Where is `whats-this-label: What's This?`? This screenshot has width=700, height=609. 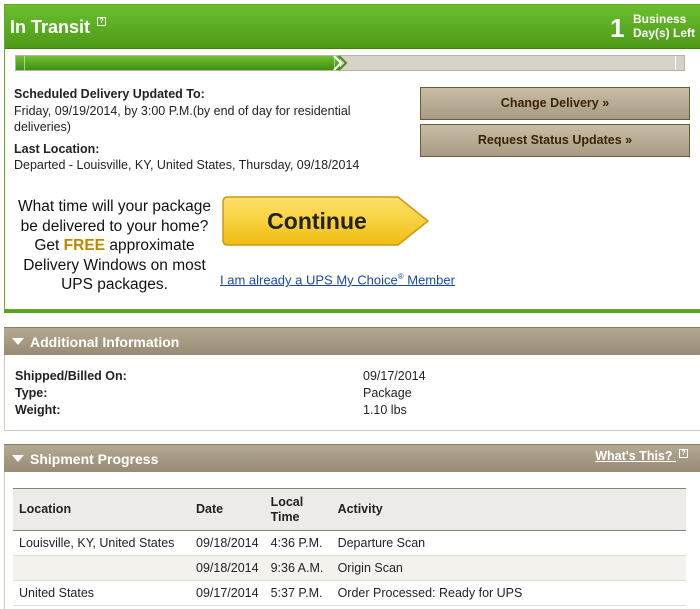
whats-this-label: What's This? is located at coordinates (634, 456).